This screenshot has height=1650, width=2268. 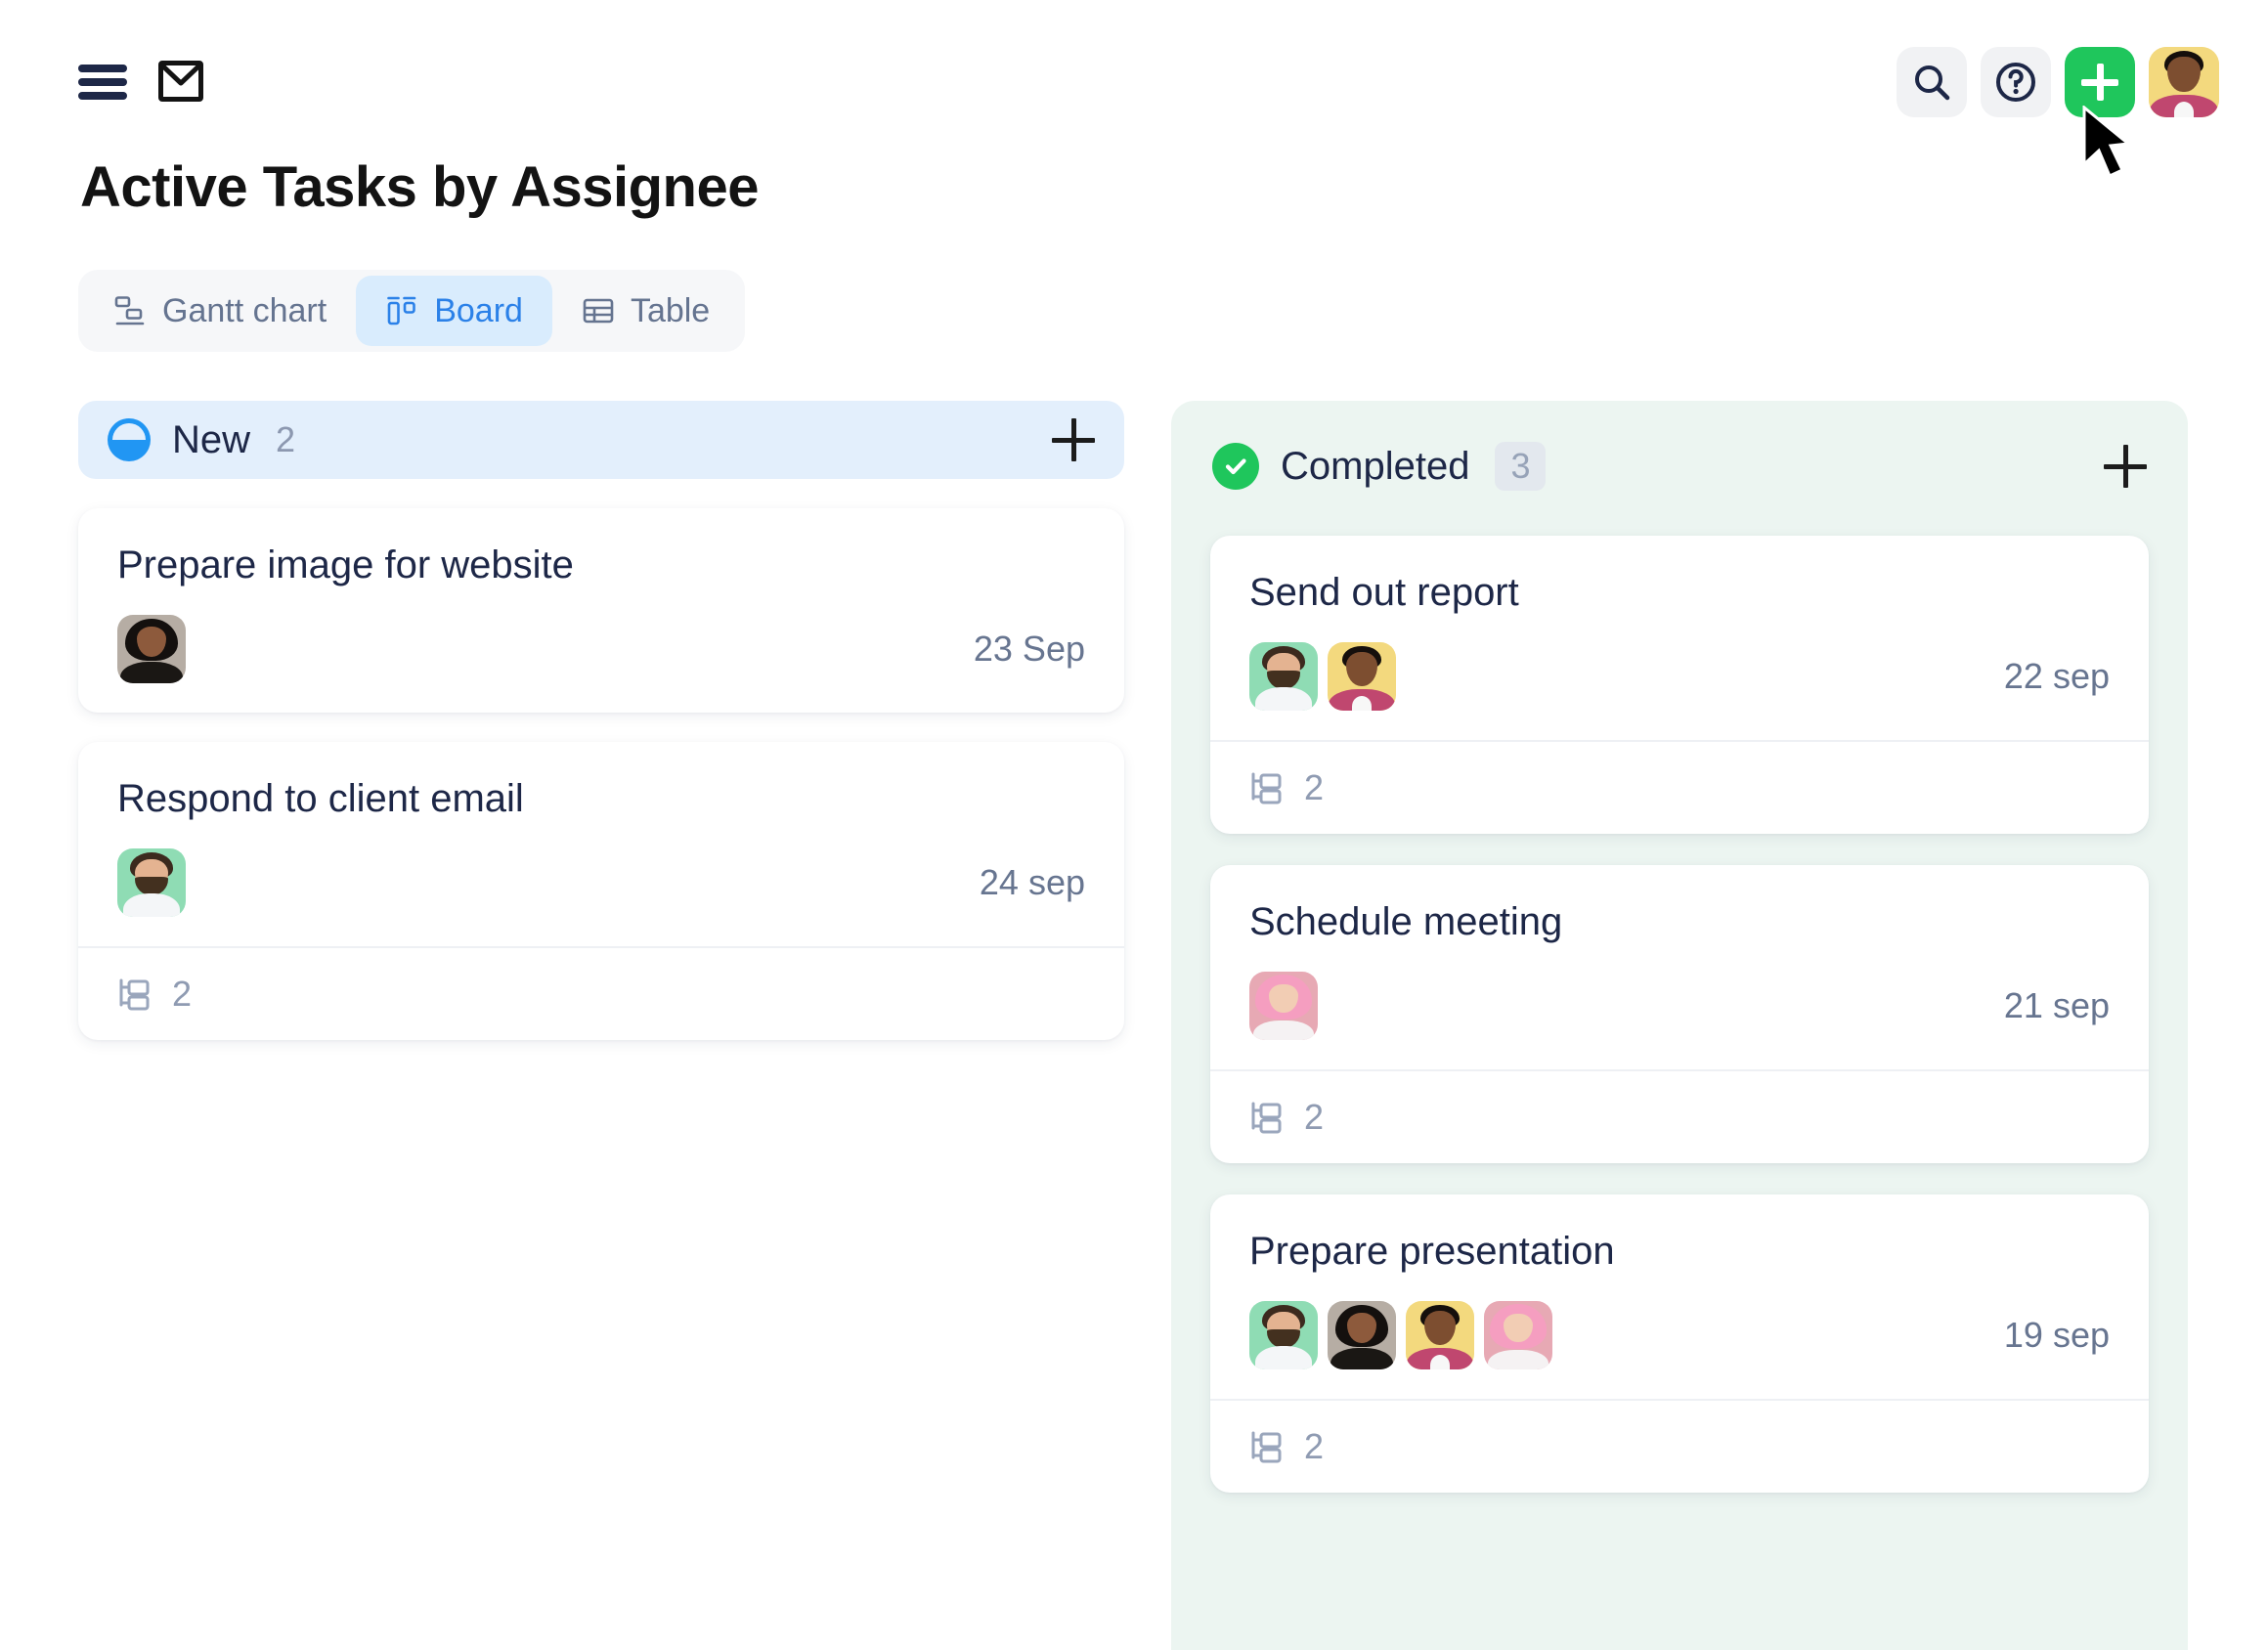 I want to click on add-button, so click(x=2100, y=82).